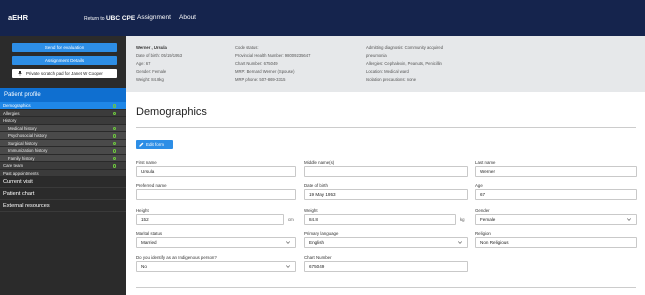  Describe the element at coordinates (380, 219) in the screenshot. I see `weight-field: 84.8` at that location.